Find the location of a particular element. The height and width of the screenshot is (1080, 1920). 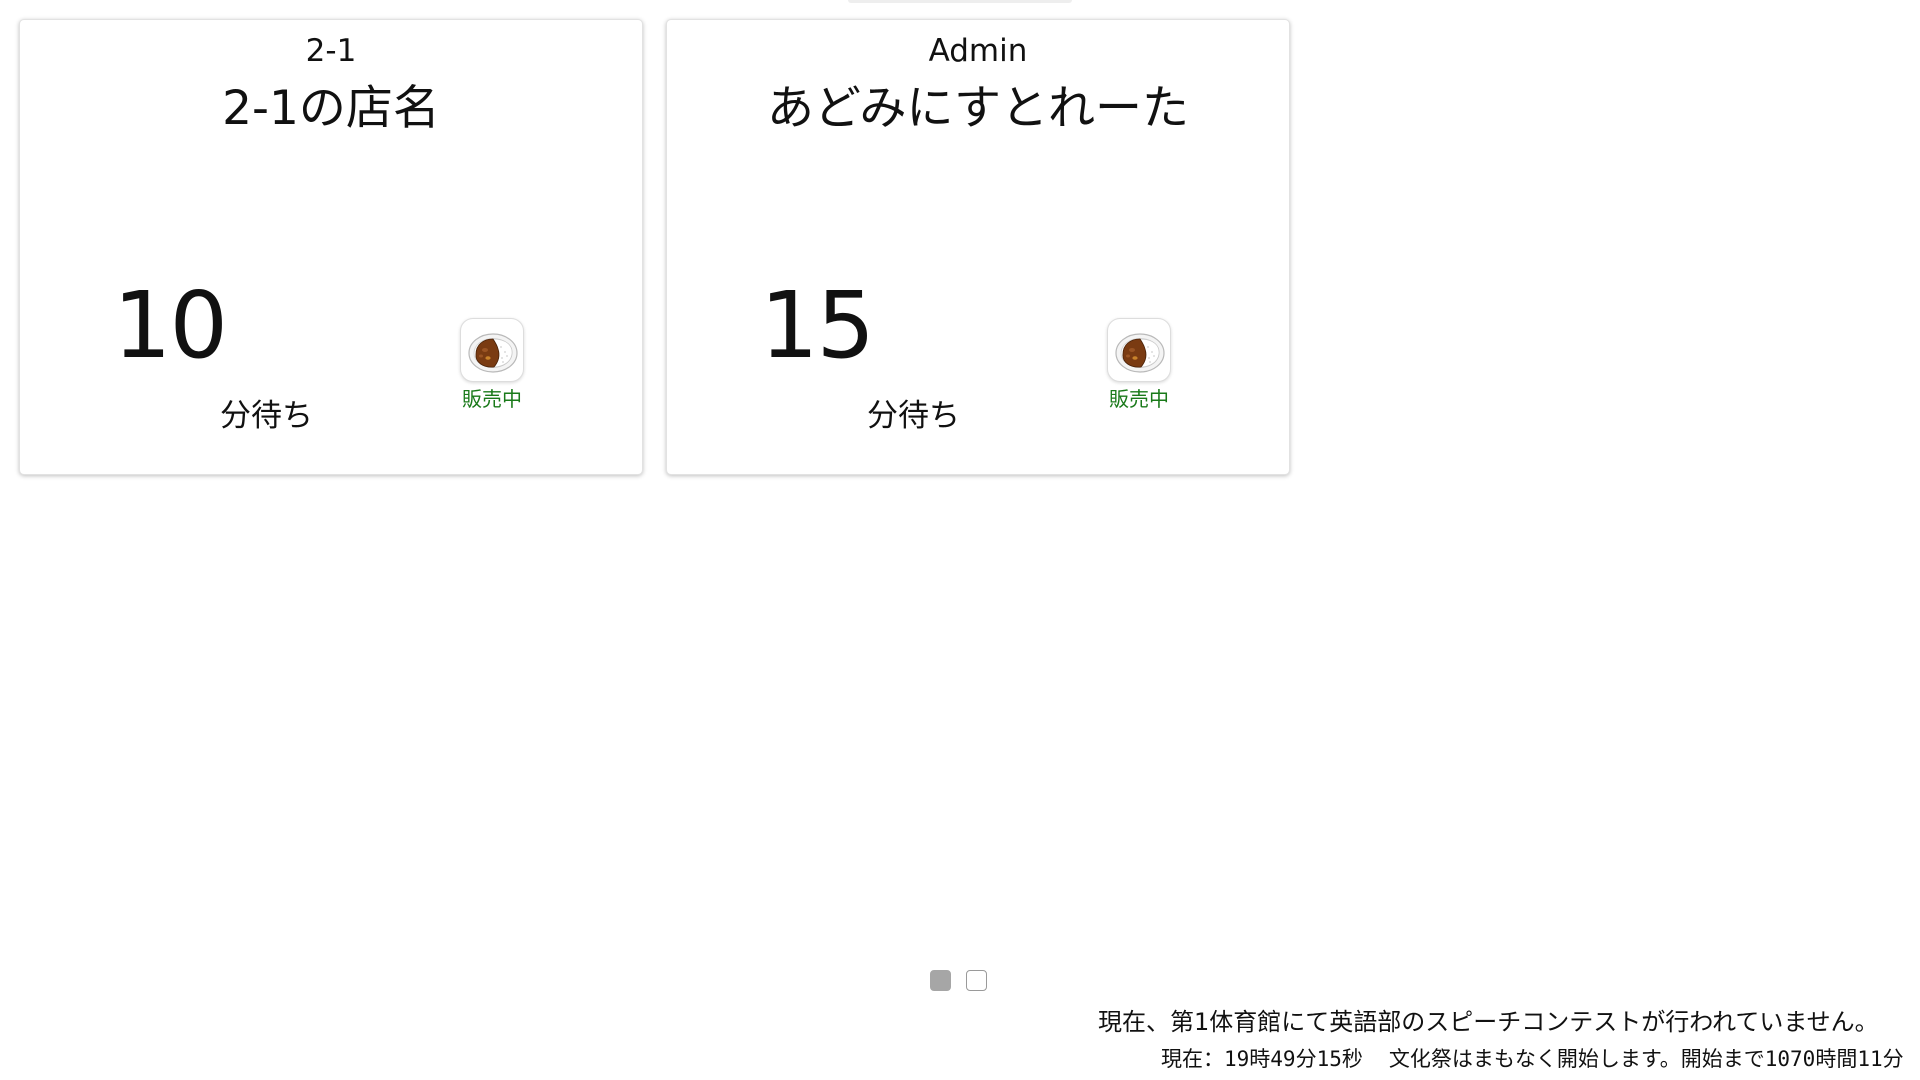

current-time: 現在：19時49分15秒 is located at coordinates (1262, 1059).